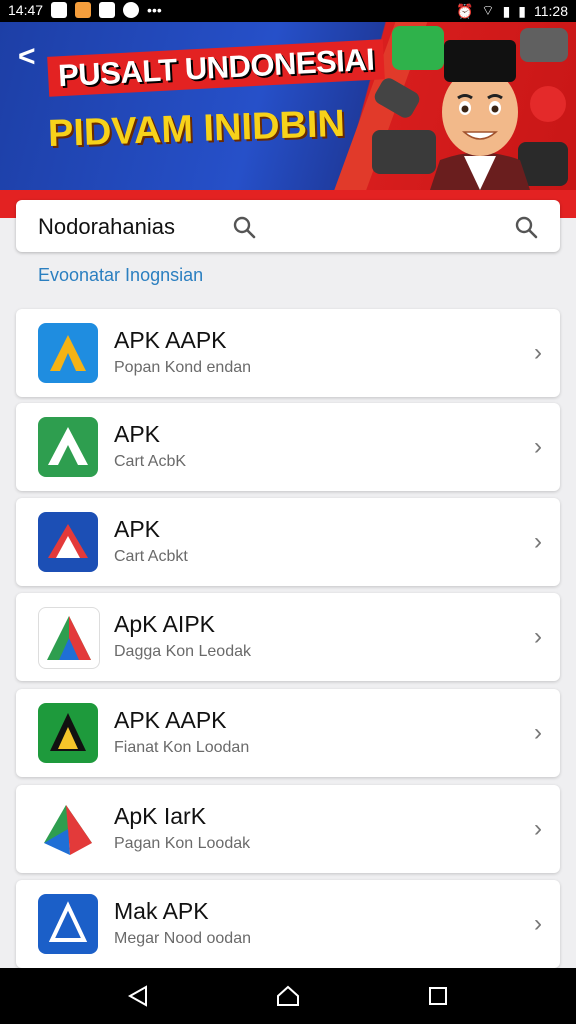  I want to click on app-subtitle: Pagan Kon Loodak, so click(182, 843).